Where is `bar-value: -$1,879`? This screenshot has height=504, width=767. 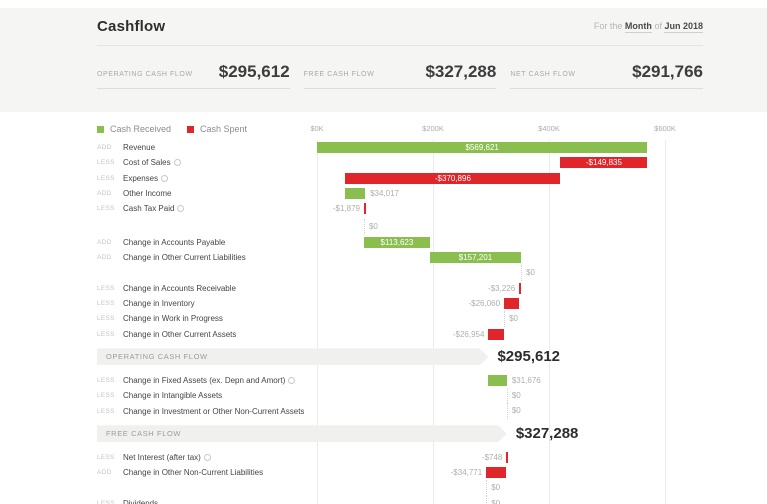 bar-value: -$1,879 is located at coordinates (346, 209).